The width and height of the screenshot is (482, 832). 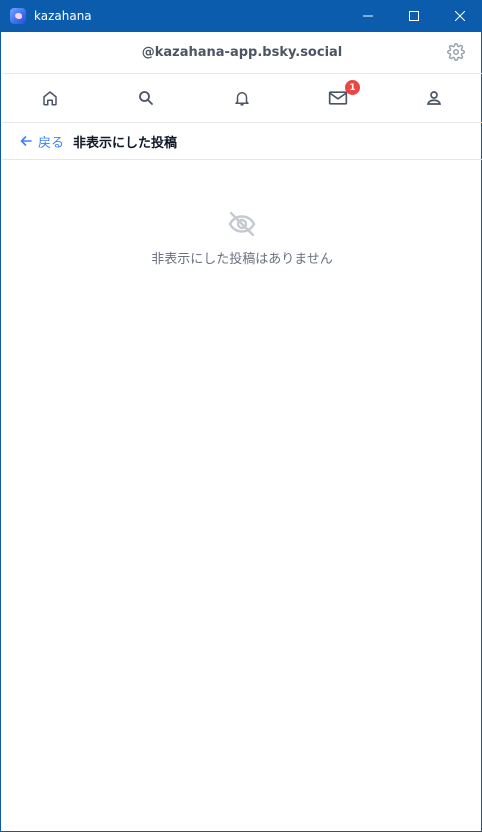 I want to click on nav-home, so click(x=50, y=98).